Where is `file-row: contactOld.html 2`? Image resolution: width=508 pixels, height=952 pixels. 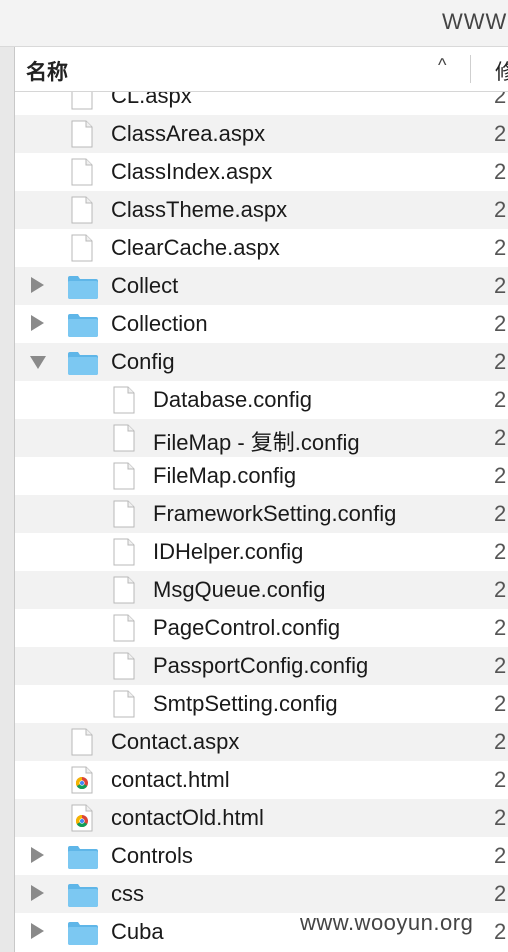 file-row: contactOld.html 2 is located at coordinates (261, 818).